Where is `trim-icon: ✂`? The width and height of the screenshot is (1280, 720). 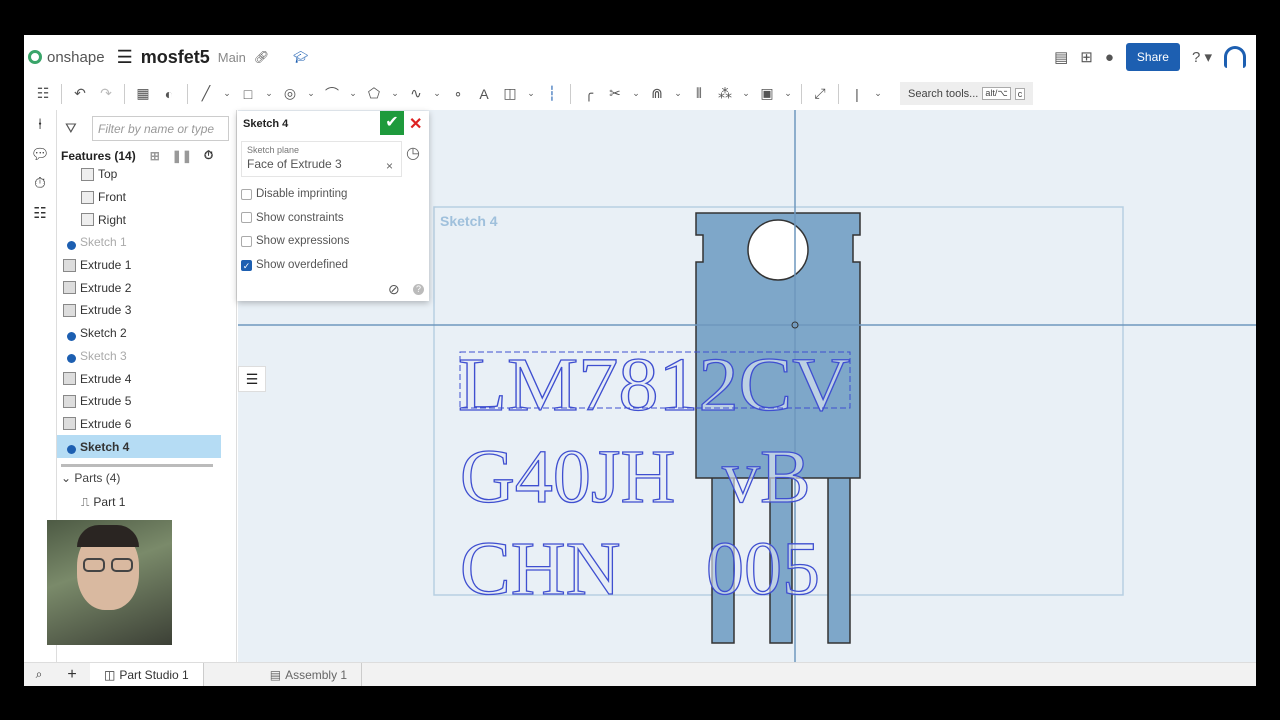 trim-icon: ✂ is located at coordinates (615, 93).